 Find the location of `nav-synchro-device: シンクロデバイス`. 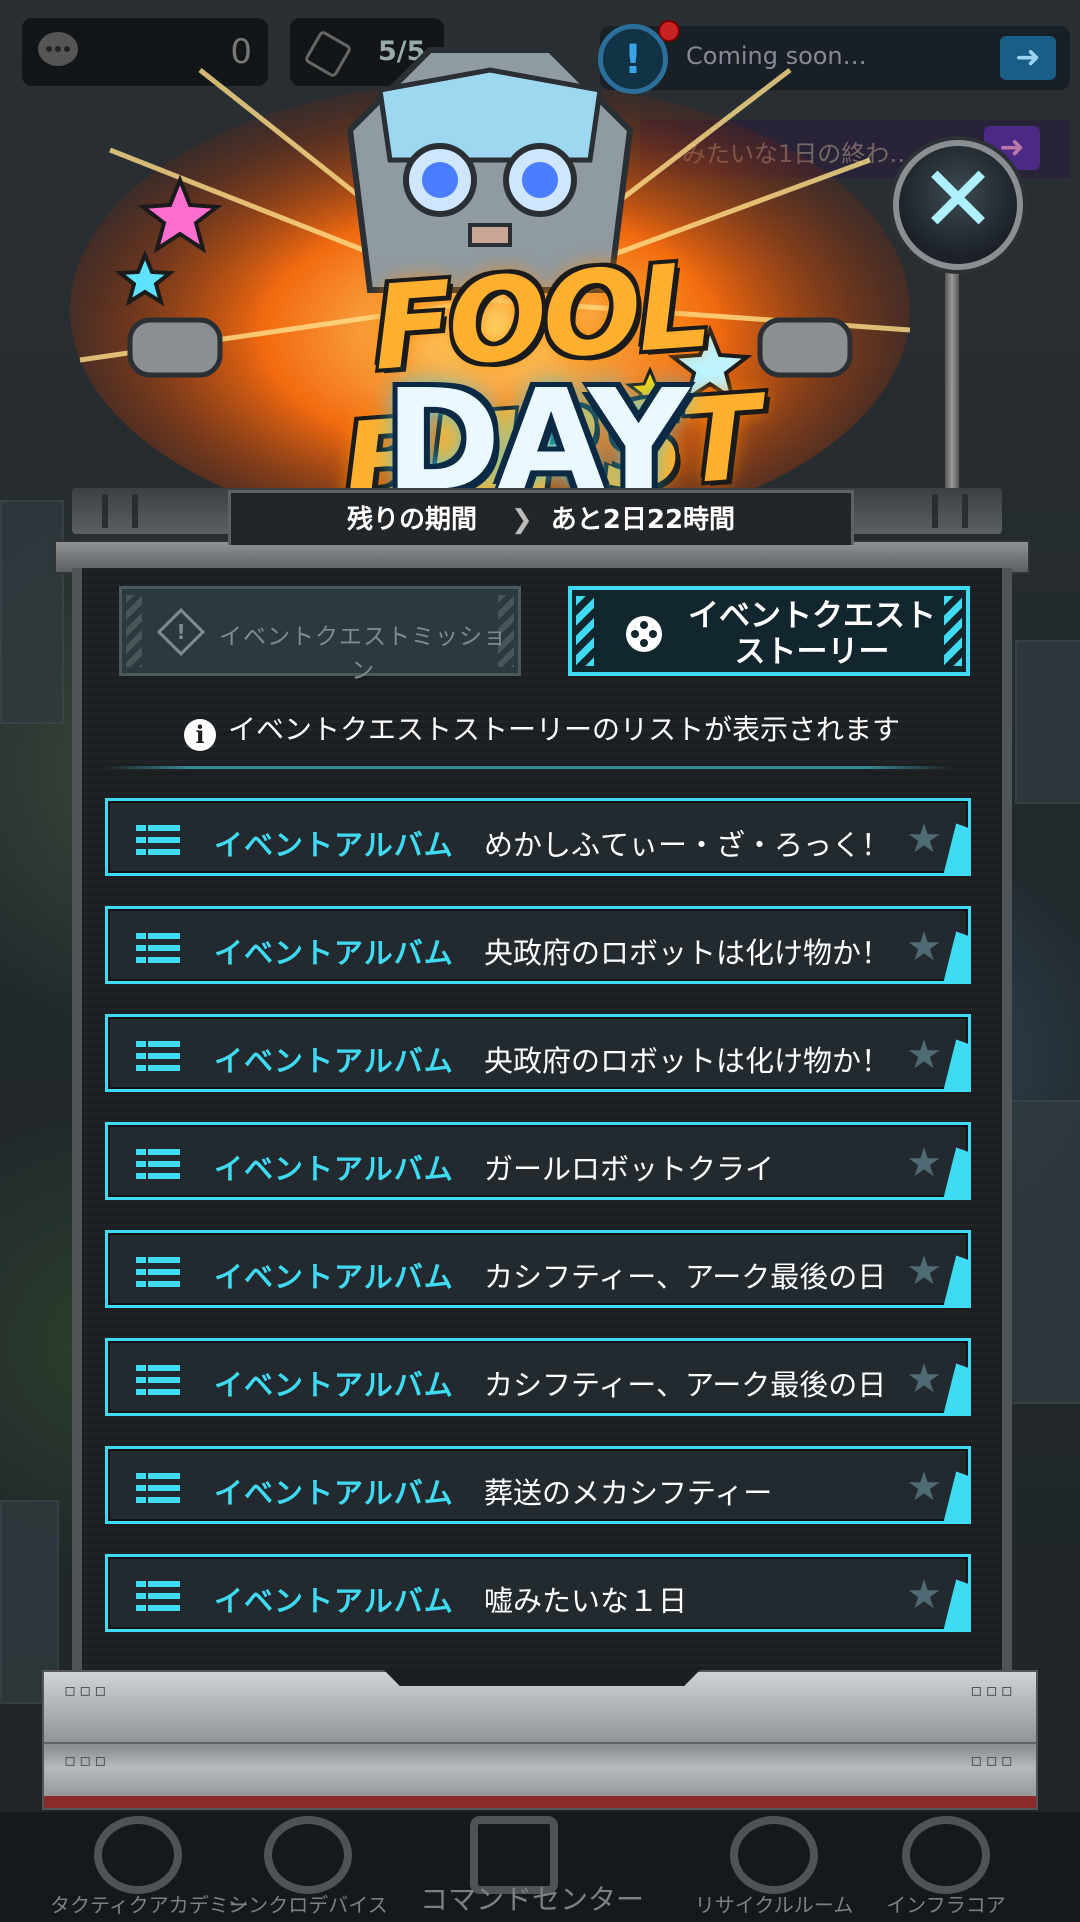

nav-synchro-device: シンクロデバイス is located at coordinates (308, 1867).